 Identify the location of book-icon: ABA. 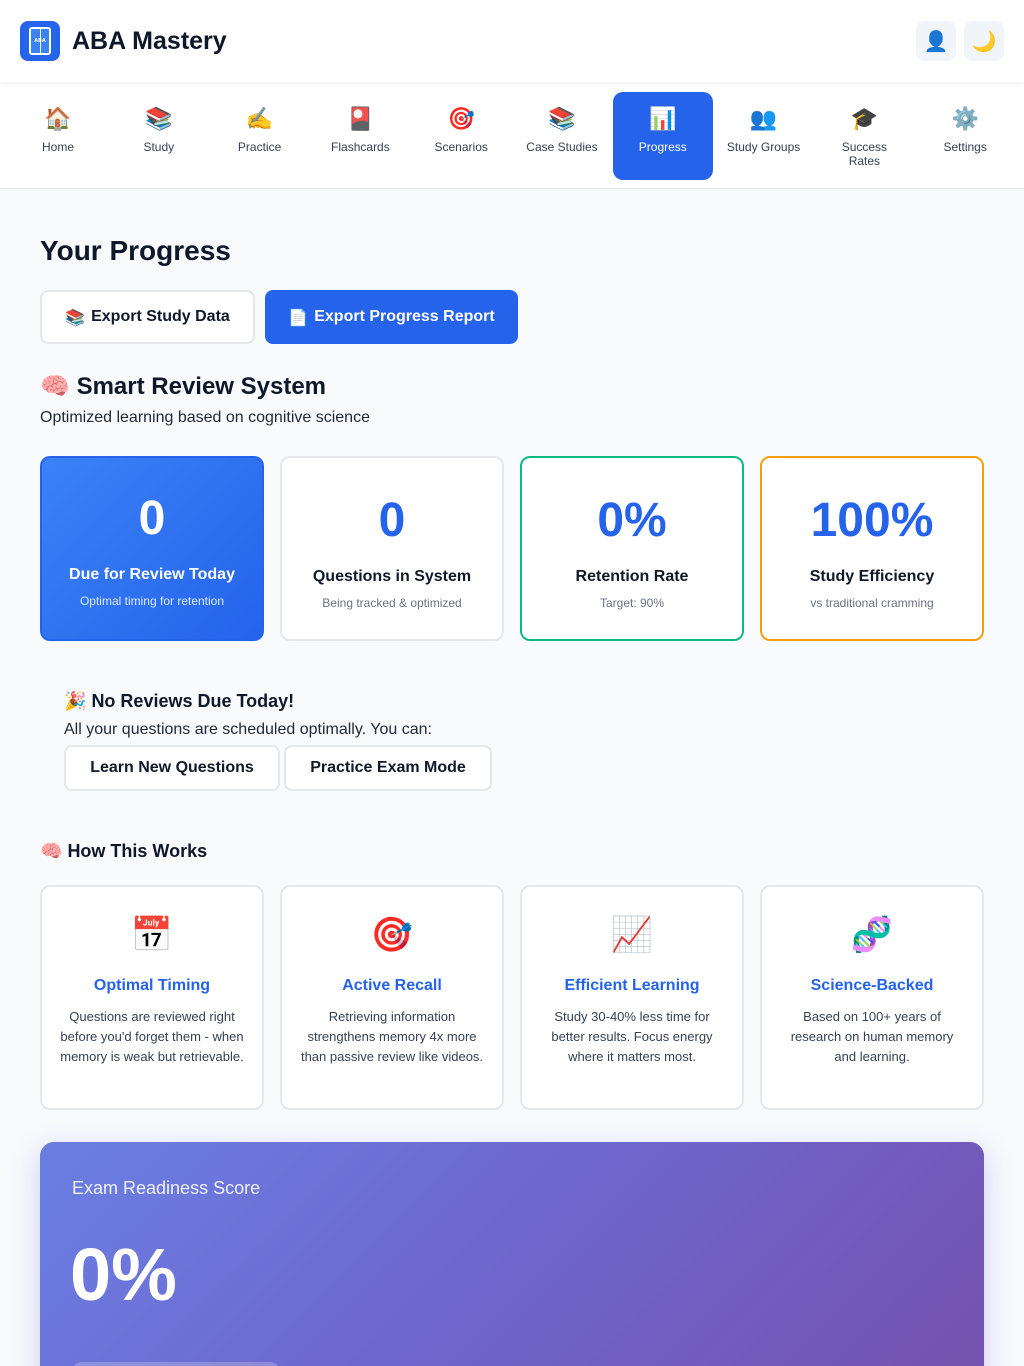
(40, 41).